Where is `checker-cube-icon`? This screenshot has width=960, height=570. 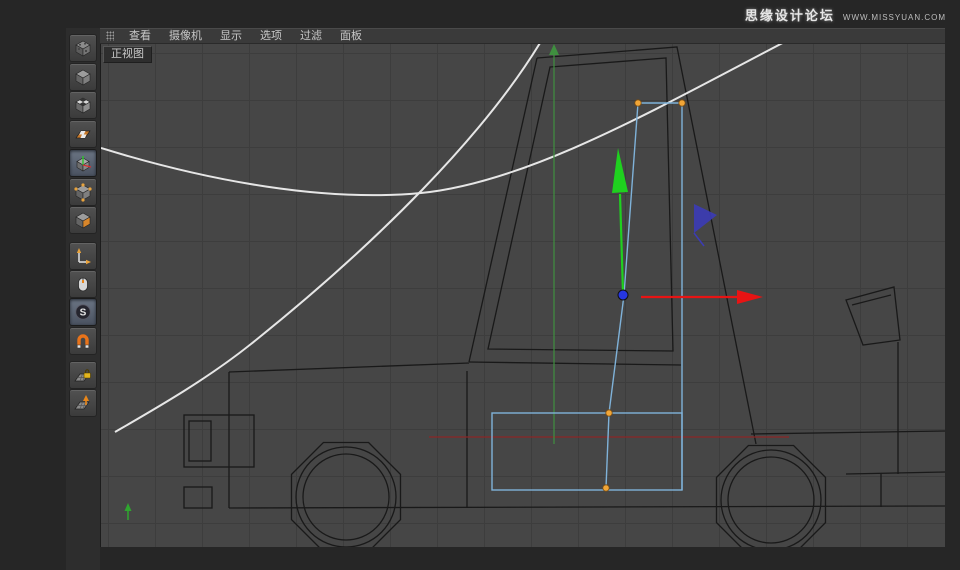 checker-cube-icon is located at coordinates (83, 105).